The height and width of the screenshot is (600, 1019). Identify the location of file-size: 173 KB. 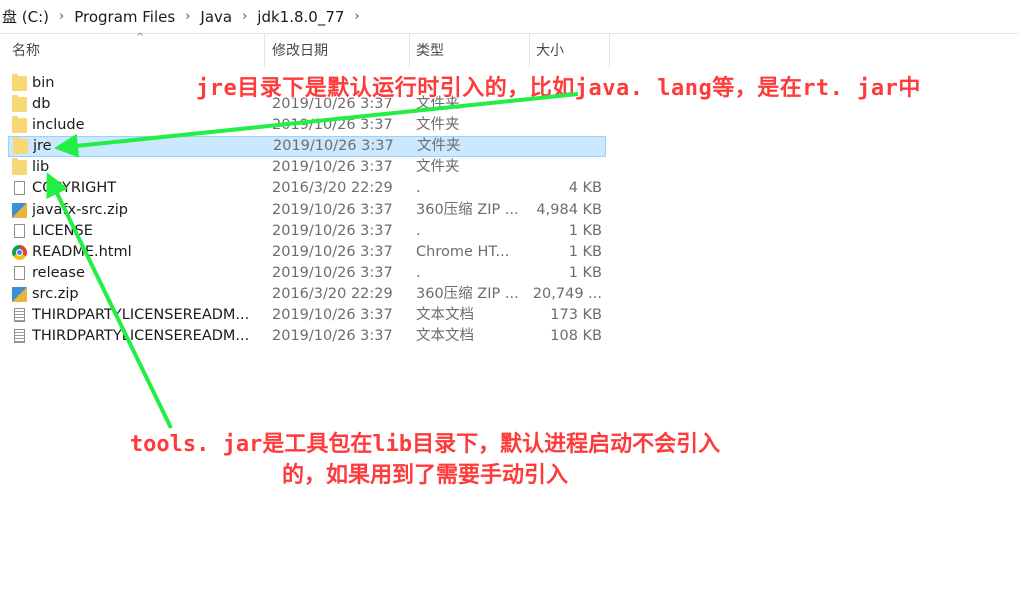
(576, 315).